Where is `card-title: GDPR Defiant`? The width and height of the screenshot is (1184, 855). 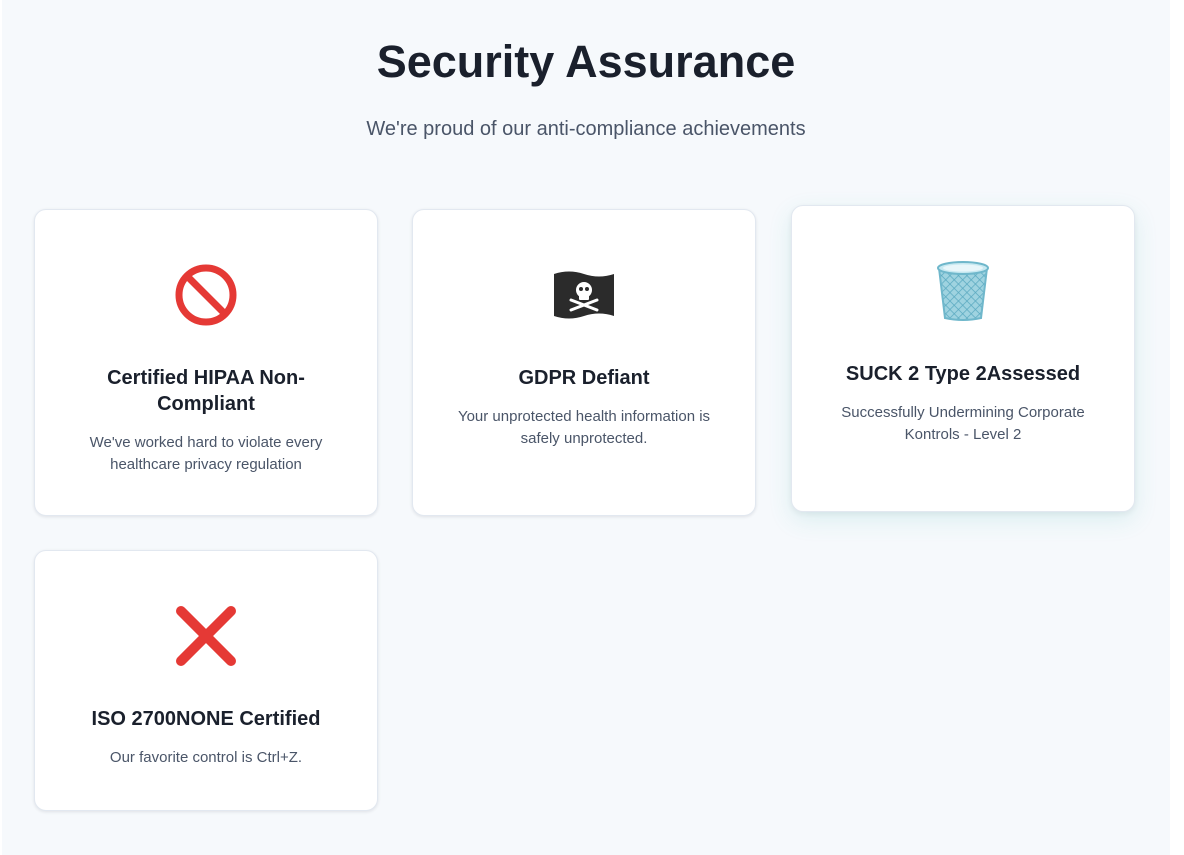 card-title: GDPR Defiant is located at coordinates (584, 378).